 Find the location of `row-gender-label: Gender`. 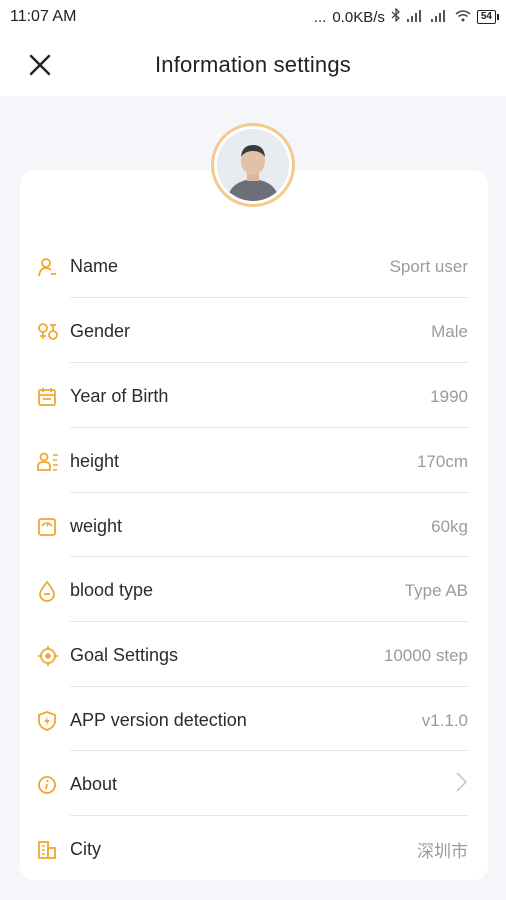

row-gender-label: Gender is located at coordinates (100, 331).